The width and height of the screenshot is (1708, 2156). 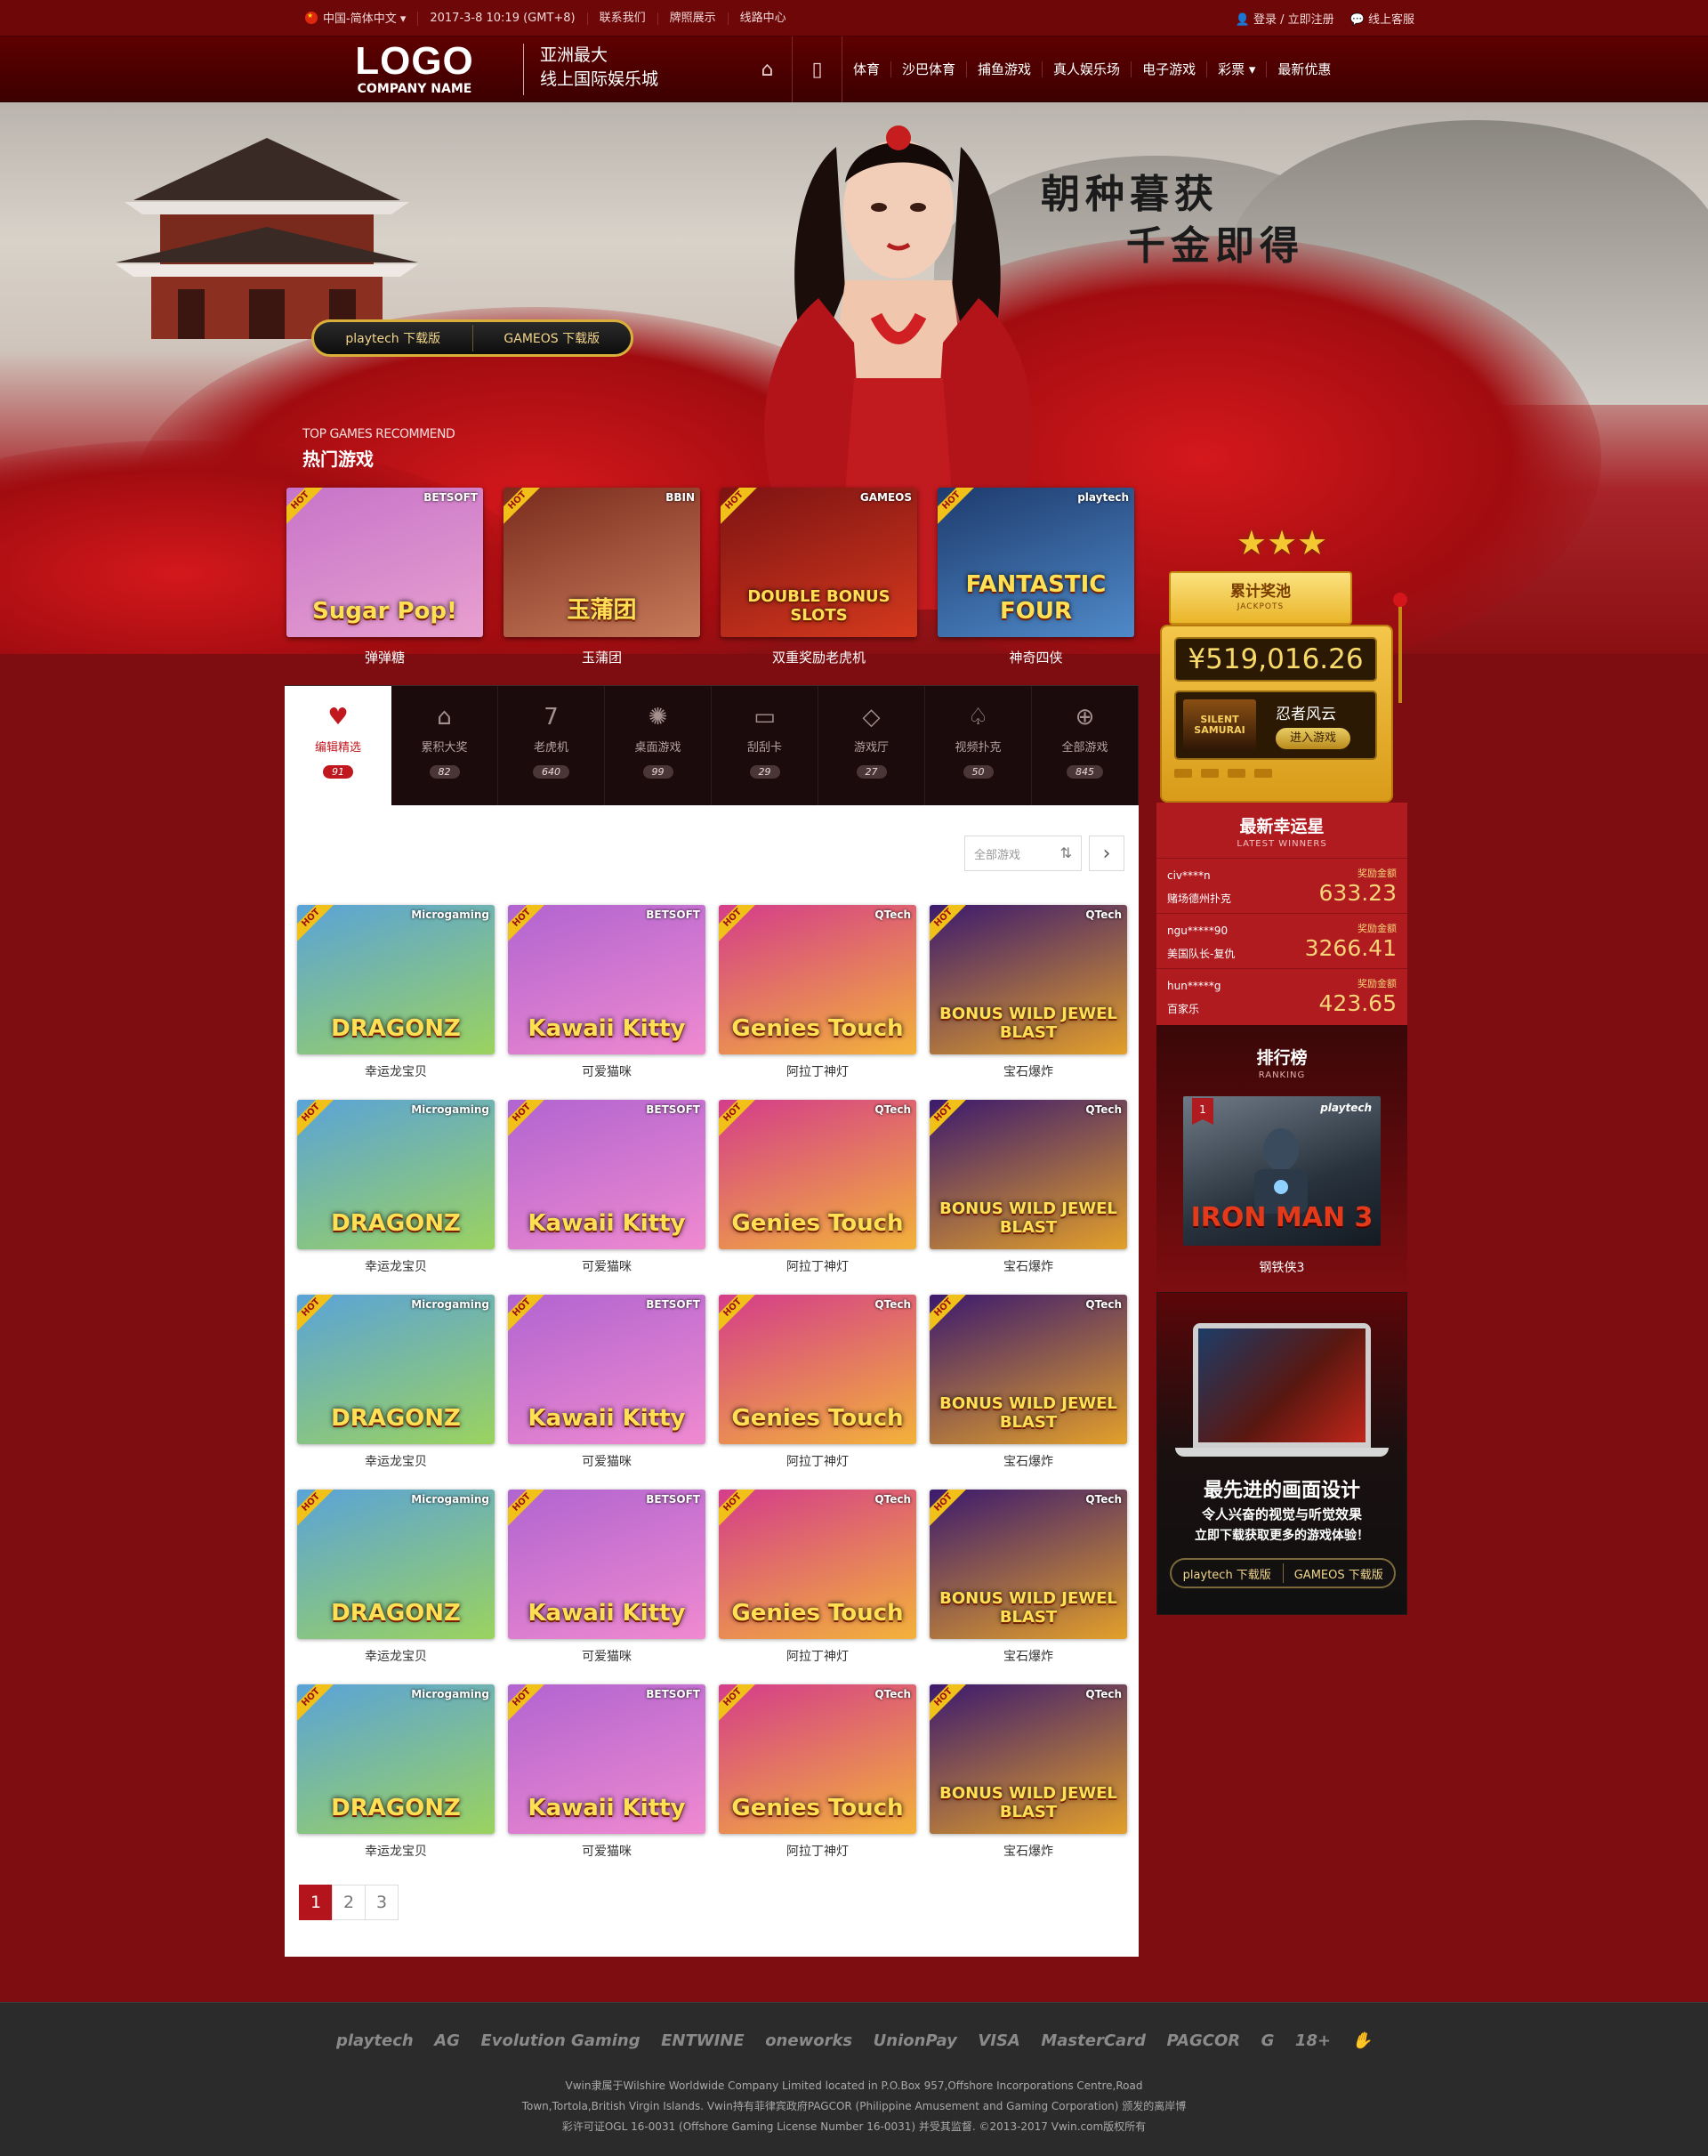 What do you see at coordinates (763, 18) in the screenshot?
I see `line-center-link: 线路中心` at bounding box center [763, 18].